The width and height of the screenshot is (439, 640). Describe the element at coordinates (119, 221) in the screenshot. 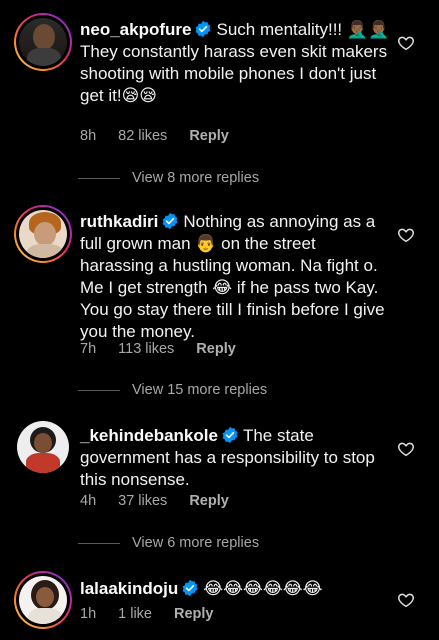

I see `comment-username: ruthkadiri` at that location.